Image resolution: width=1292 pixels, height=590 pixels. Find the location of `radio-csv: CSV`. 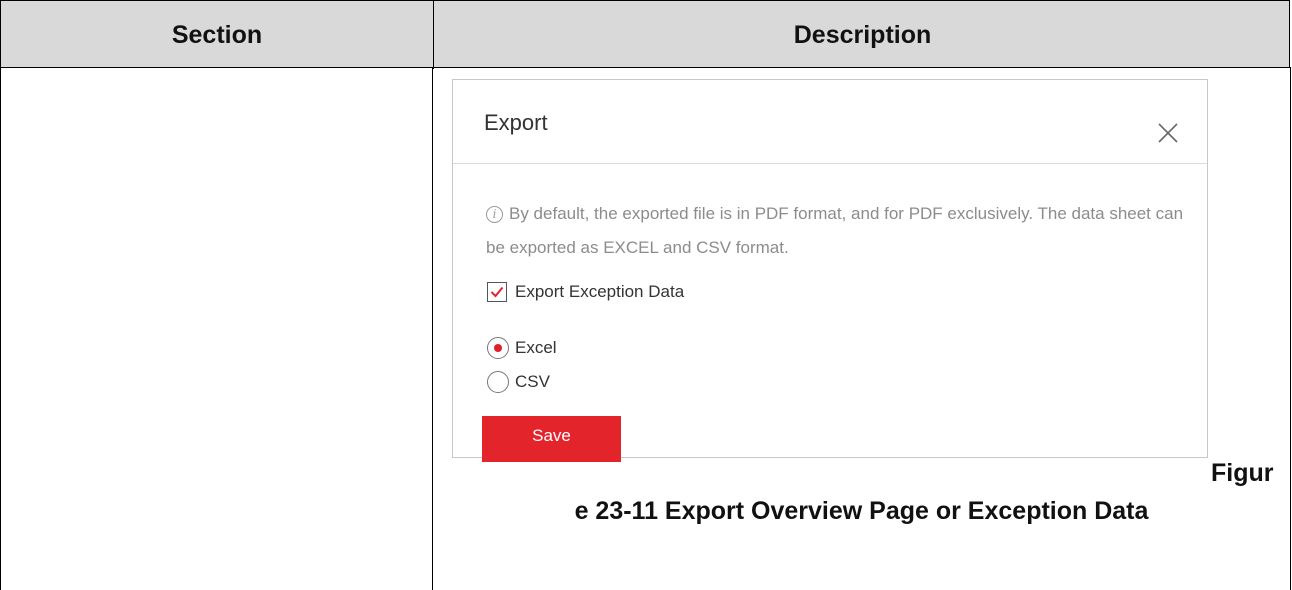

radio-csv: CSV is located at coordinates (518, 382).